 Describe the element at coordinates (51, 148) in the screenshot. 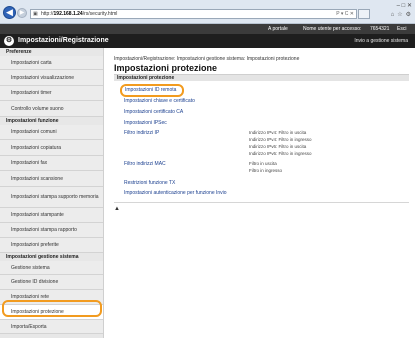

I see `sidebar-item-copy: Impostazioni copiatura` at that location.